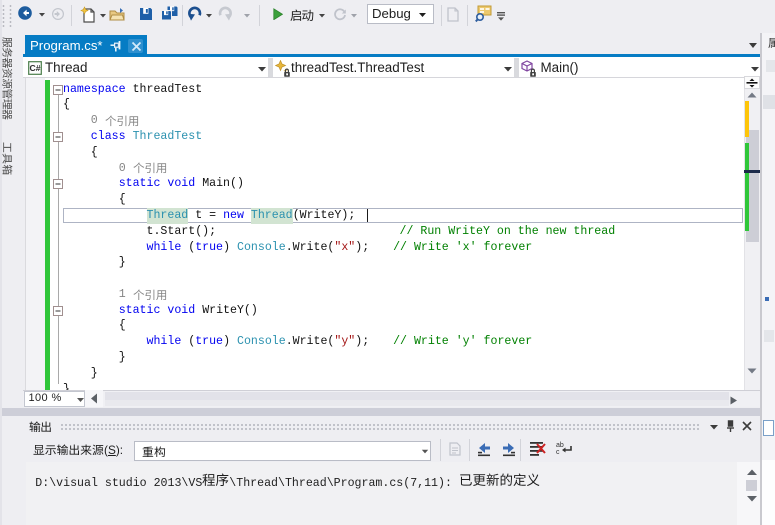  What do you see at coordinates (558, 452) in the screenshot?
I see `svg-text: c` at bounding box center [558, 452].